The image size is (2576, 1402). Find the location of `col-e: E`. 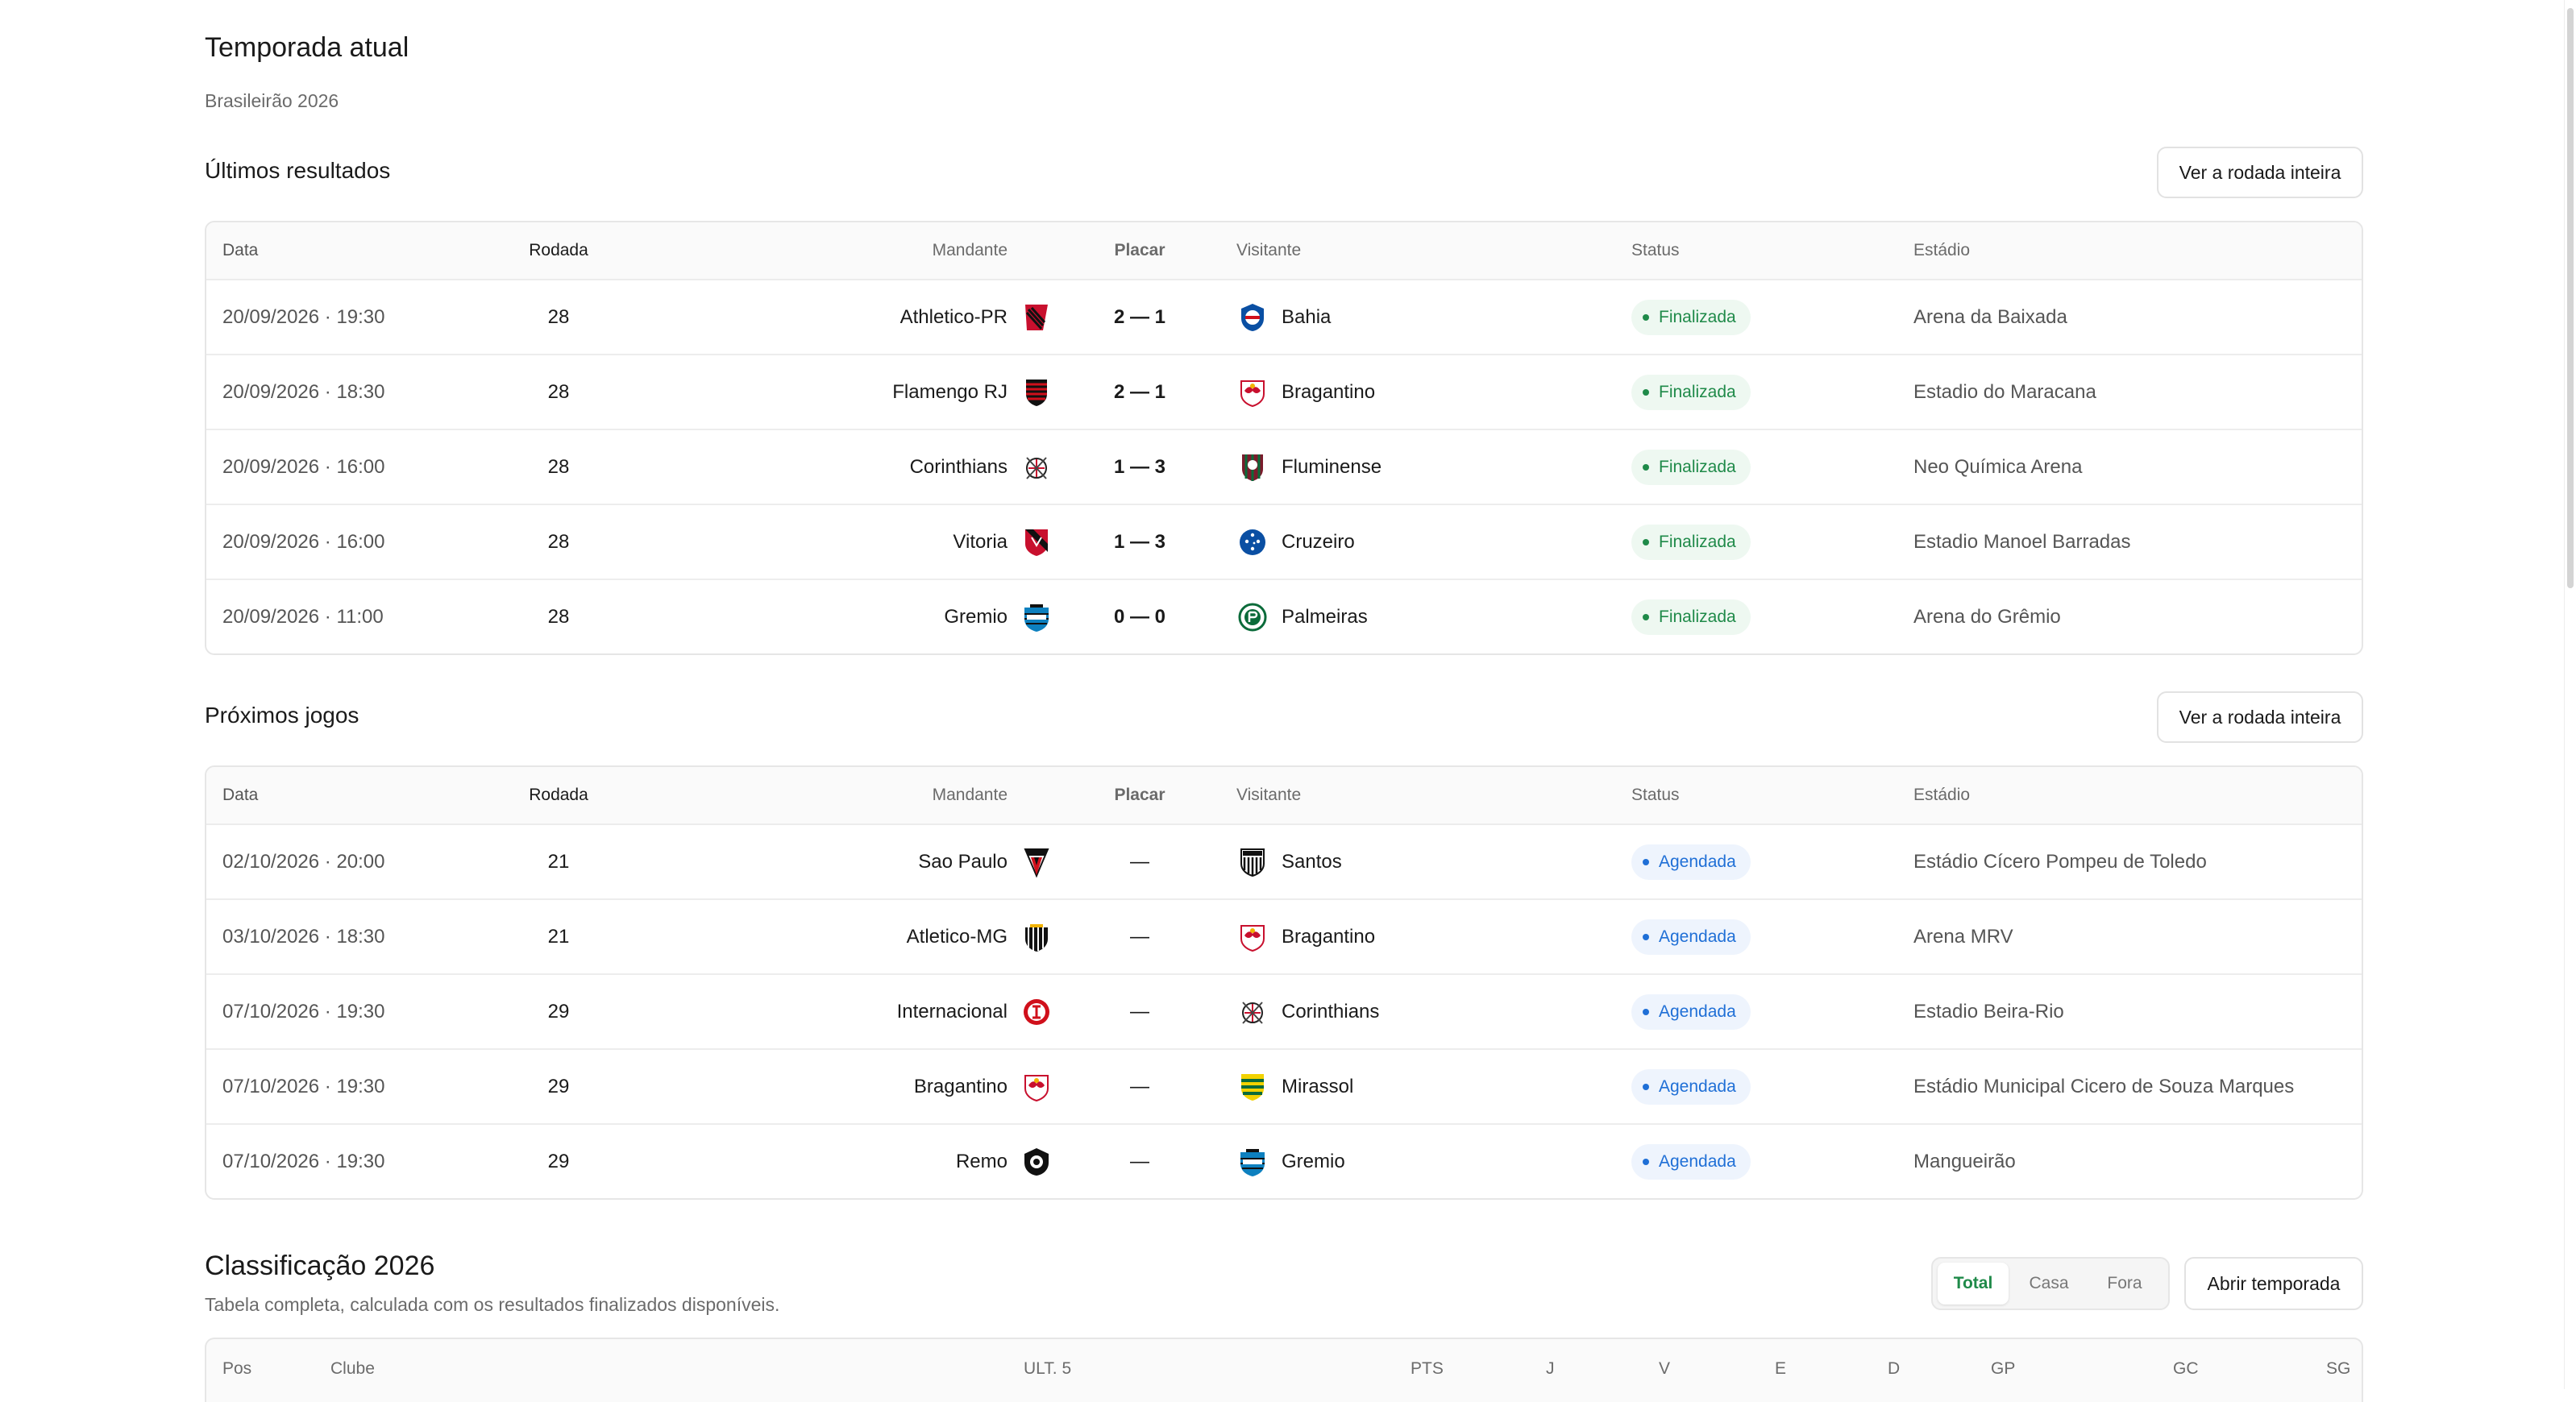

col-e: E is located at coordinates (1780, 1369).